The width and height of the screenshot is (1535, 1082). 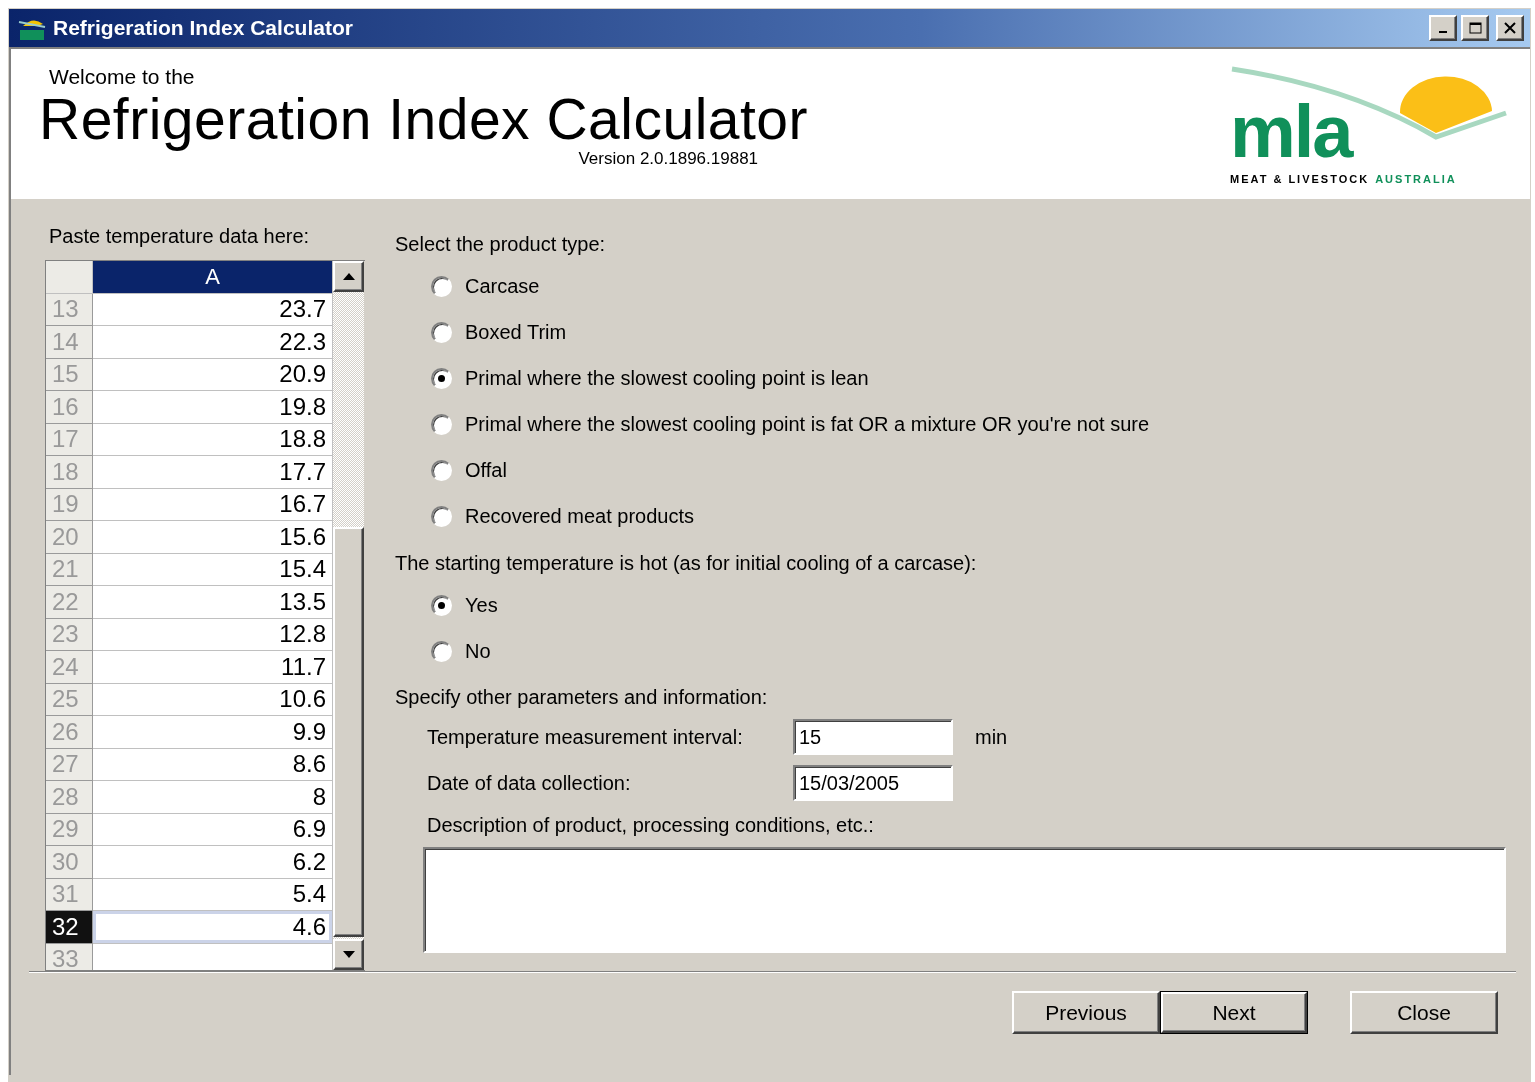 I want to click on field-label: Temperature measurement interval:, so click(x=585, y=737).